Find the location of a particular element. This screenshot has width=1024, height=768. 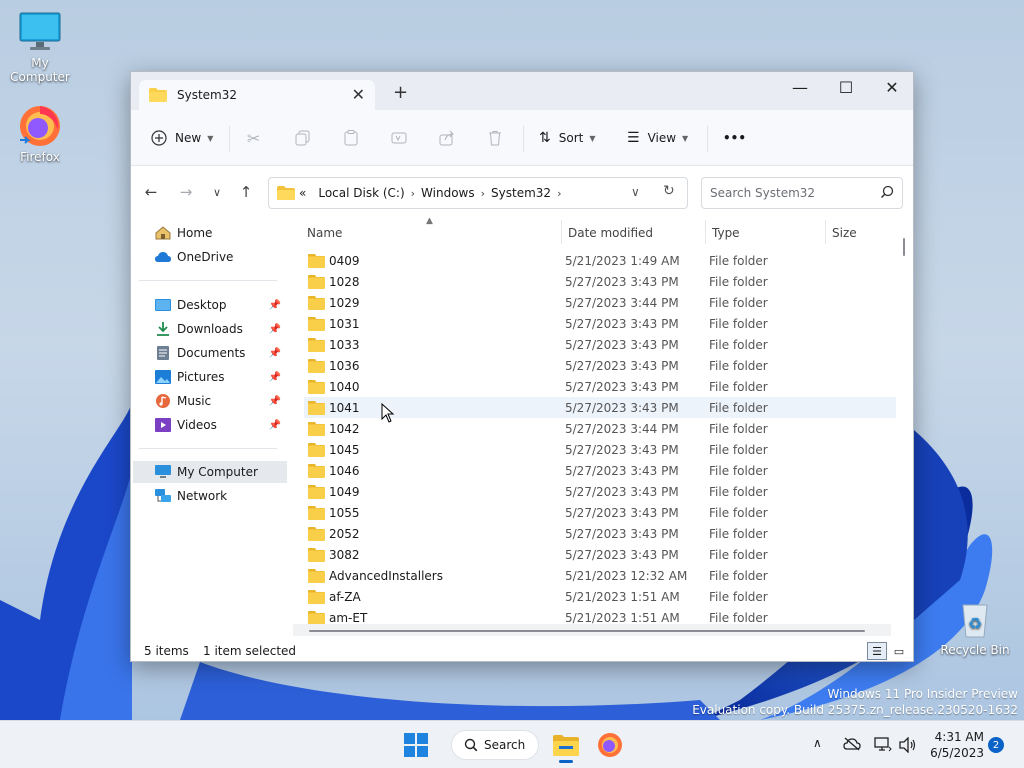

sidebar-item-onedrive: OneDrive is located at coordinates (210, 257).